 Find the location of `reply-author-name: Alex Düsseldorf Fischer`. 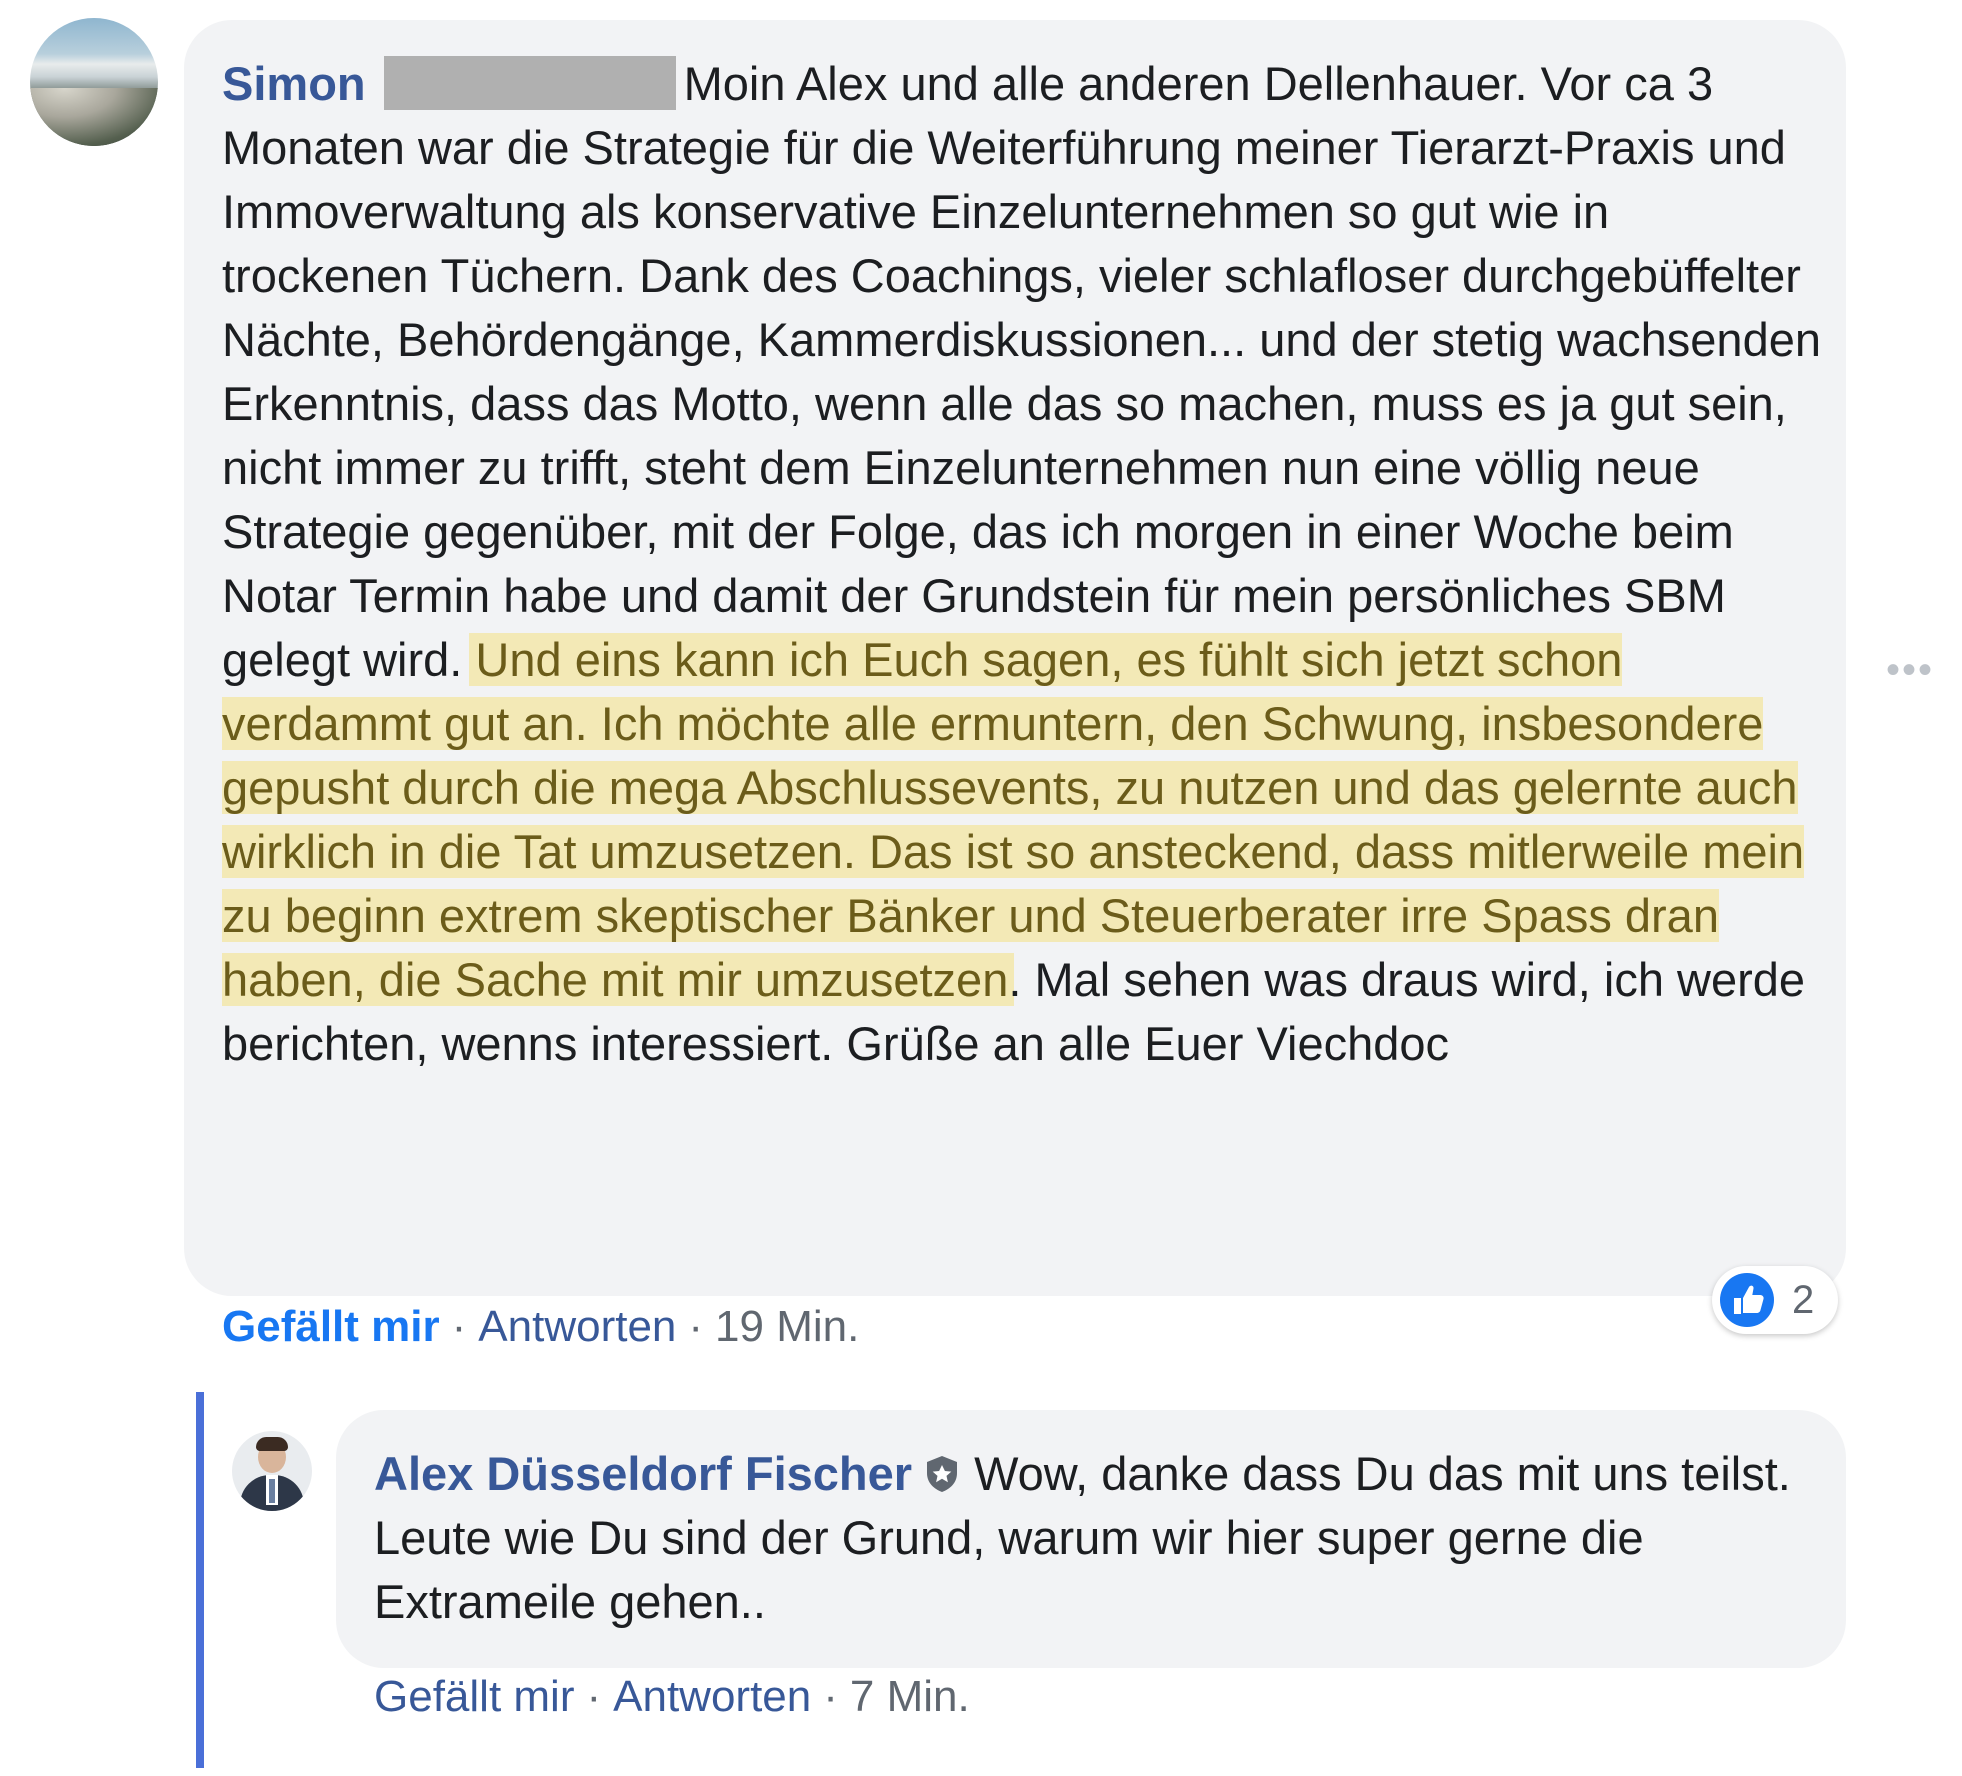

reply-author-name: Alex Düsseldorf Fischer is located at coordinates (643, 1473).